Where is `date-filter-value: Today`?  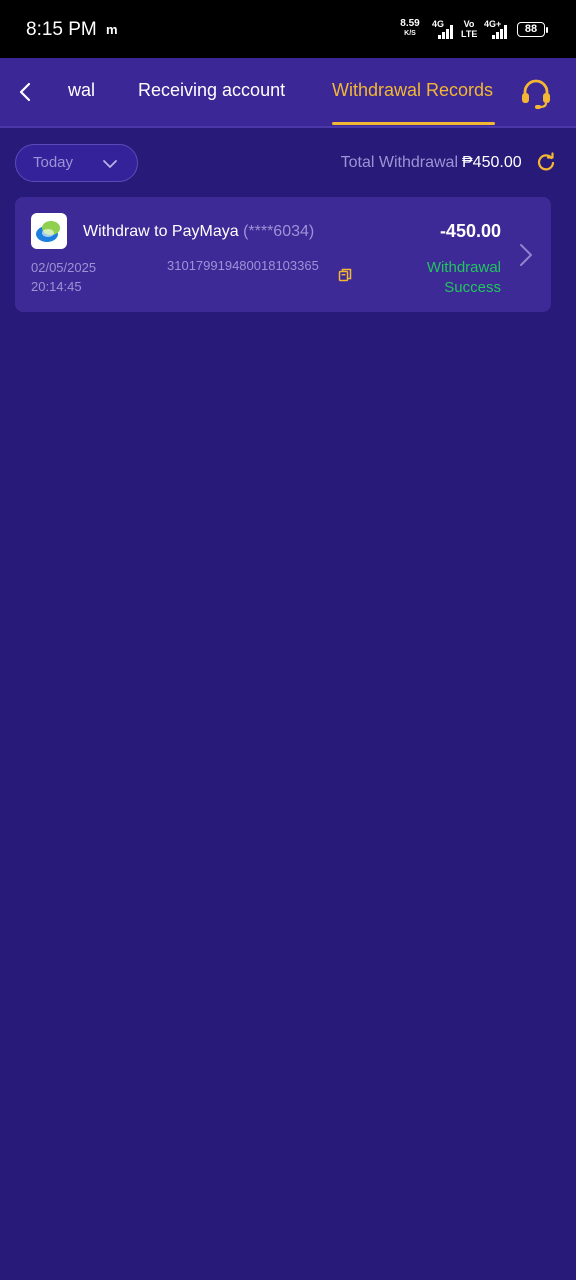 date-filter-value: Today is located at coordinates (53, 162).